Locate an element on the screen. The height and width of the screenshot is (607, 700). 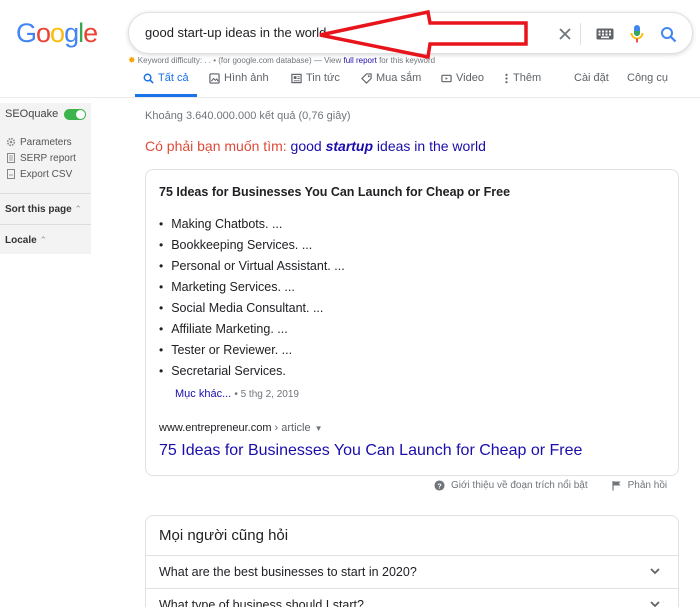
image-icon is located at coordinates (214, 78).